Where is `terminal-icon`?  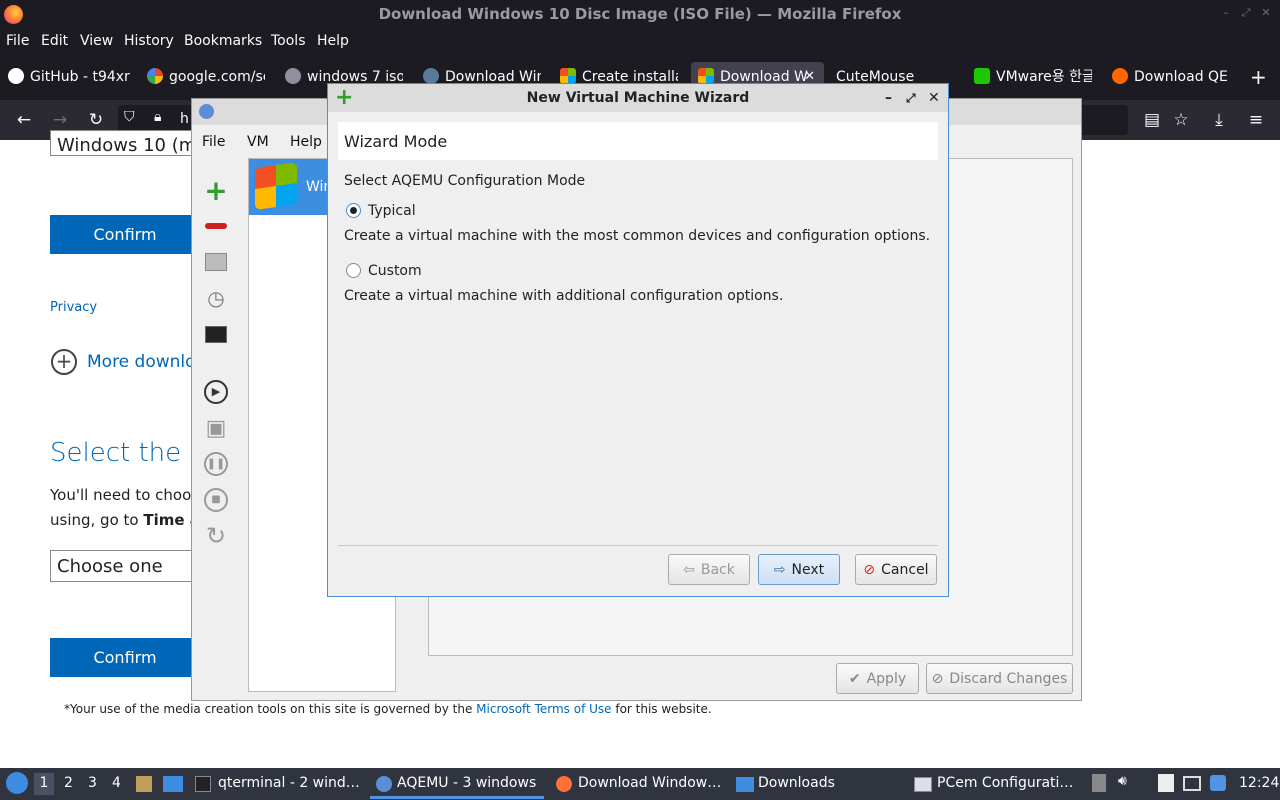
terminal-icon is located at coordinates (216, 334).